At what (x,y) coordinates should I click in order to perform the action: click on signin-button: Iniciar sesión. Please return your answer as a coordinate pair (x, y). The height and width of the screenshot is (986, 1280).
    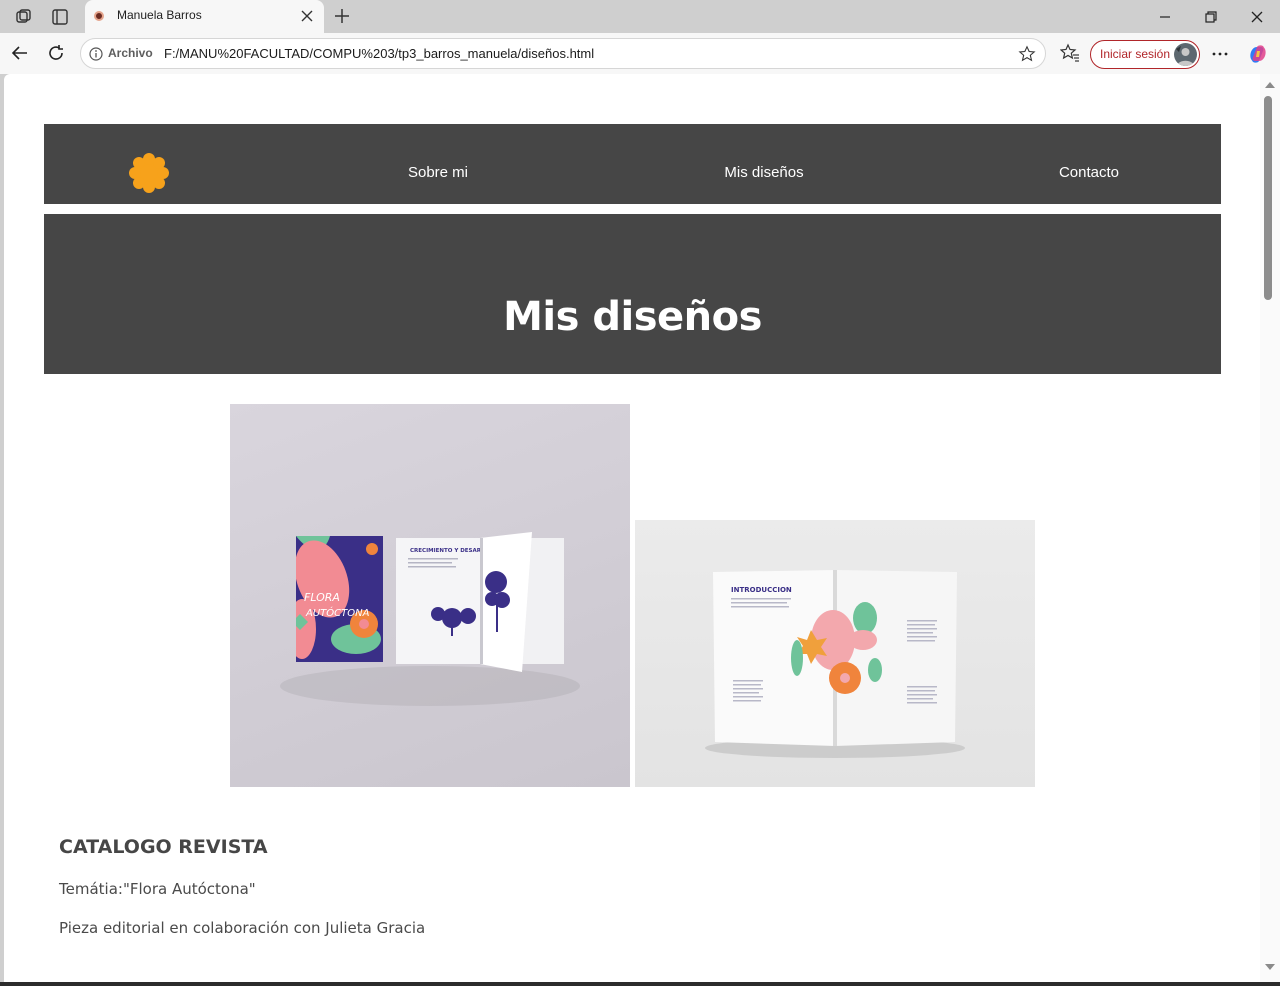
    Looking at the image, I should click on (1145, 54).